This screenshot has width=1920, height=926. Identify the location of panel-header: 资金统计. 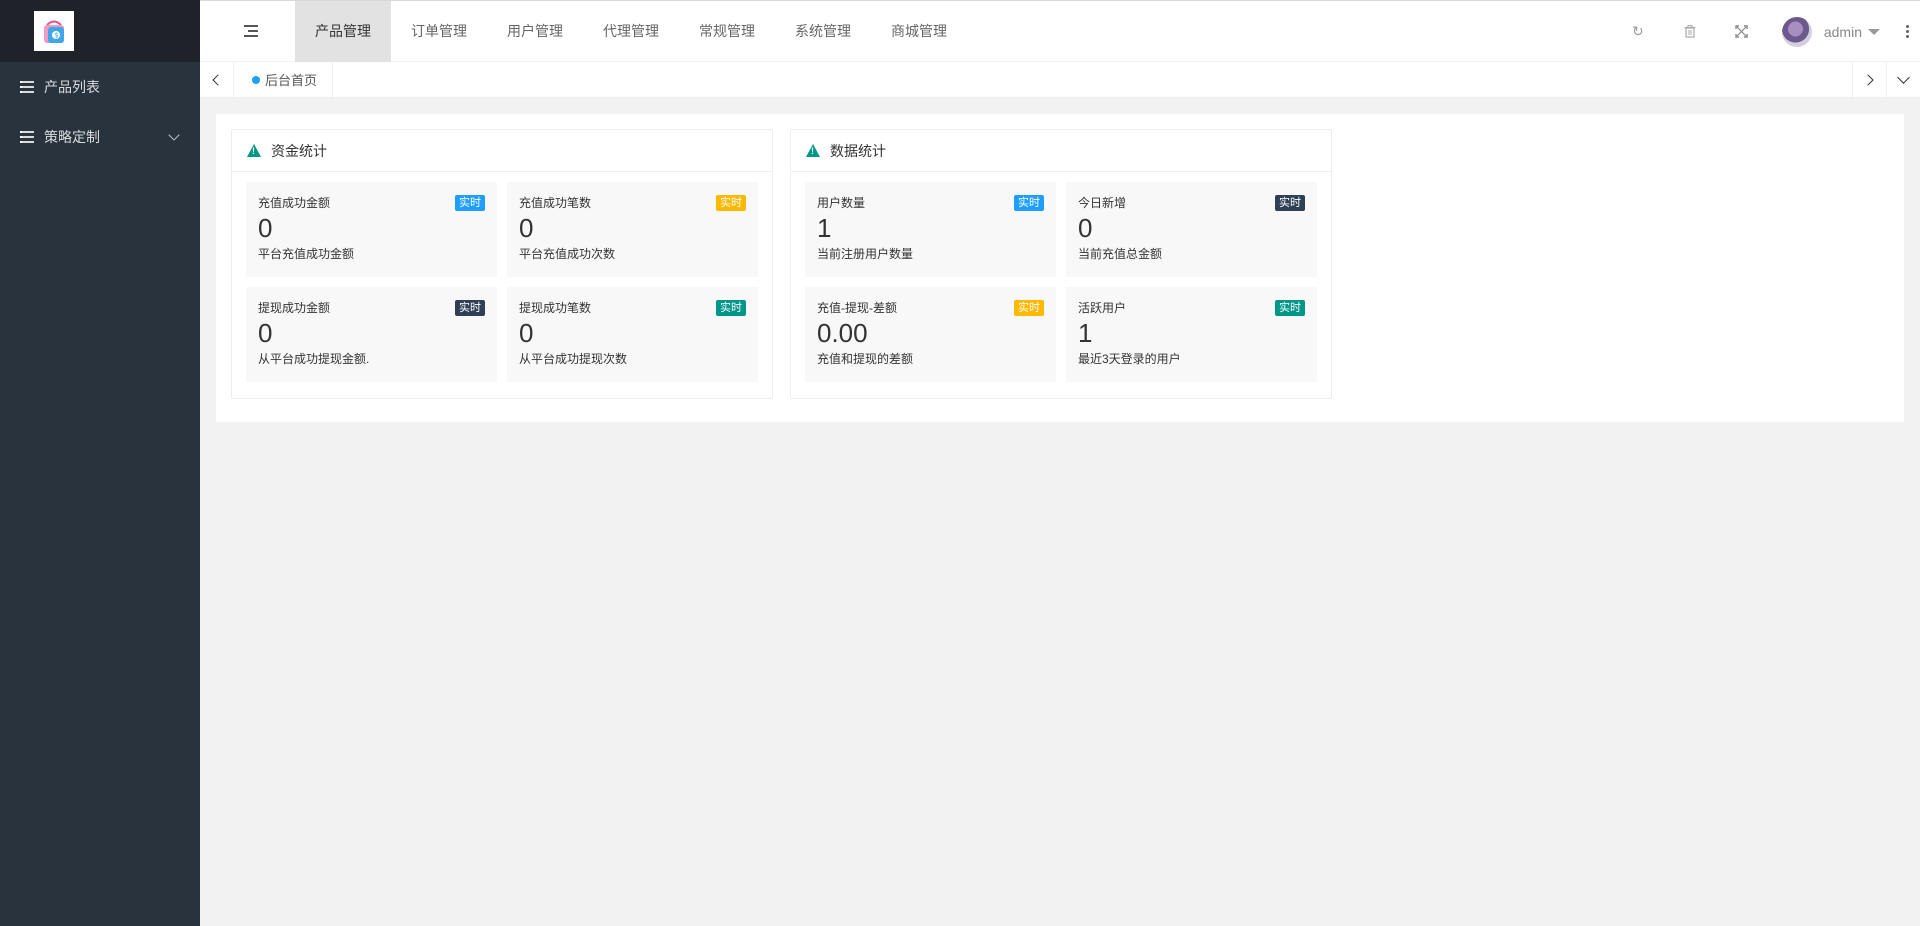
(502, 151).